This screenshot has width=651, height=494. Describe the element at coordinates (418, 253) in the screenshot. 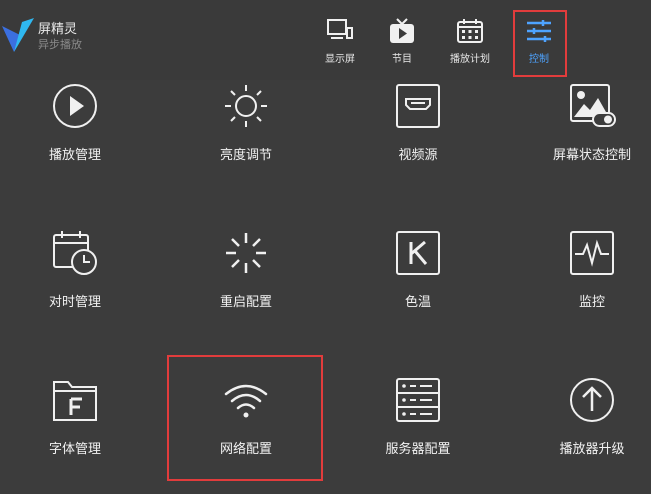

I see `k-box-icon` at that location.